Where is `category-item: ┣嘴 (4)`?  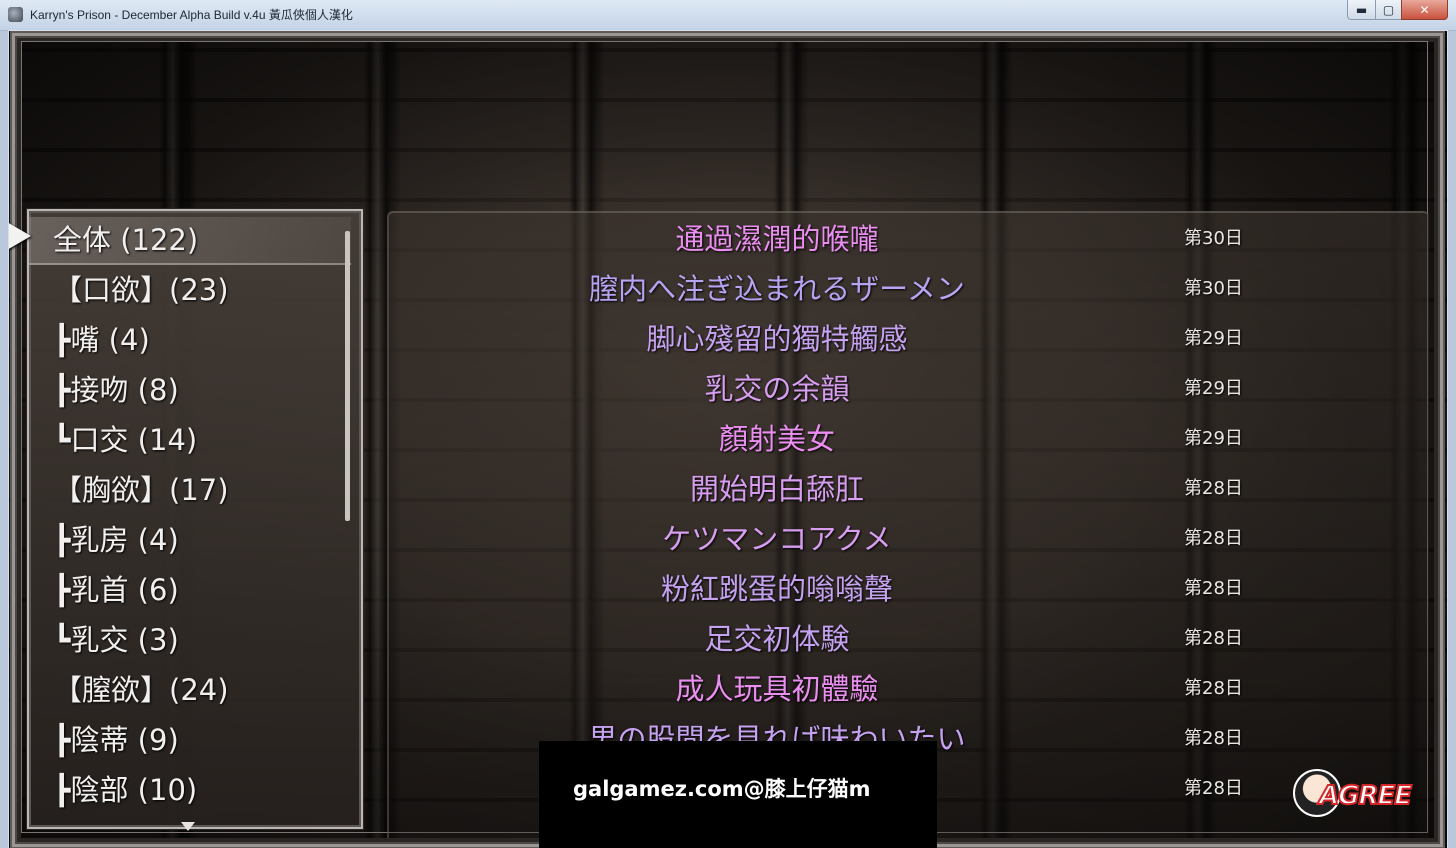
category-item: ┣嘴 (4) is located at coordinates (190, 340).